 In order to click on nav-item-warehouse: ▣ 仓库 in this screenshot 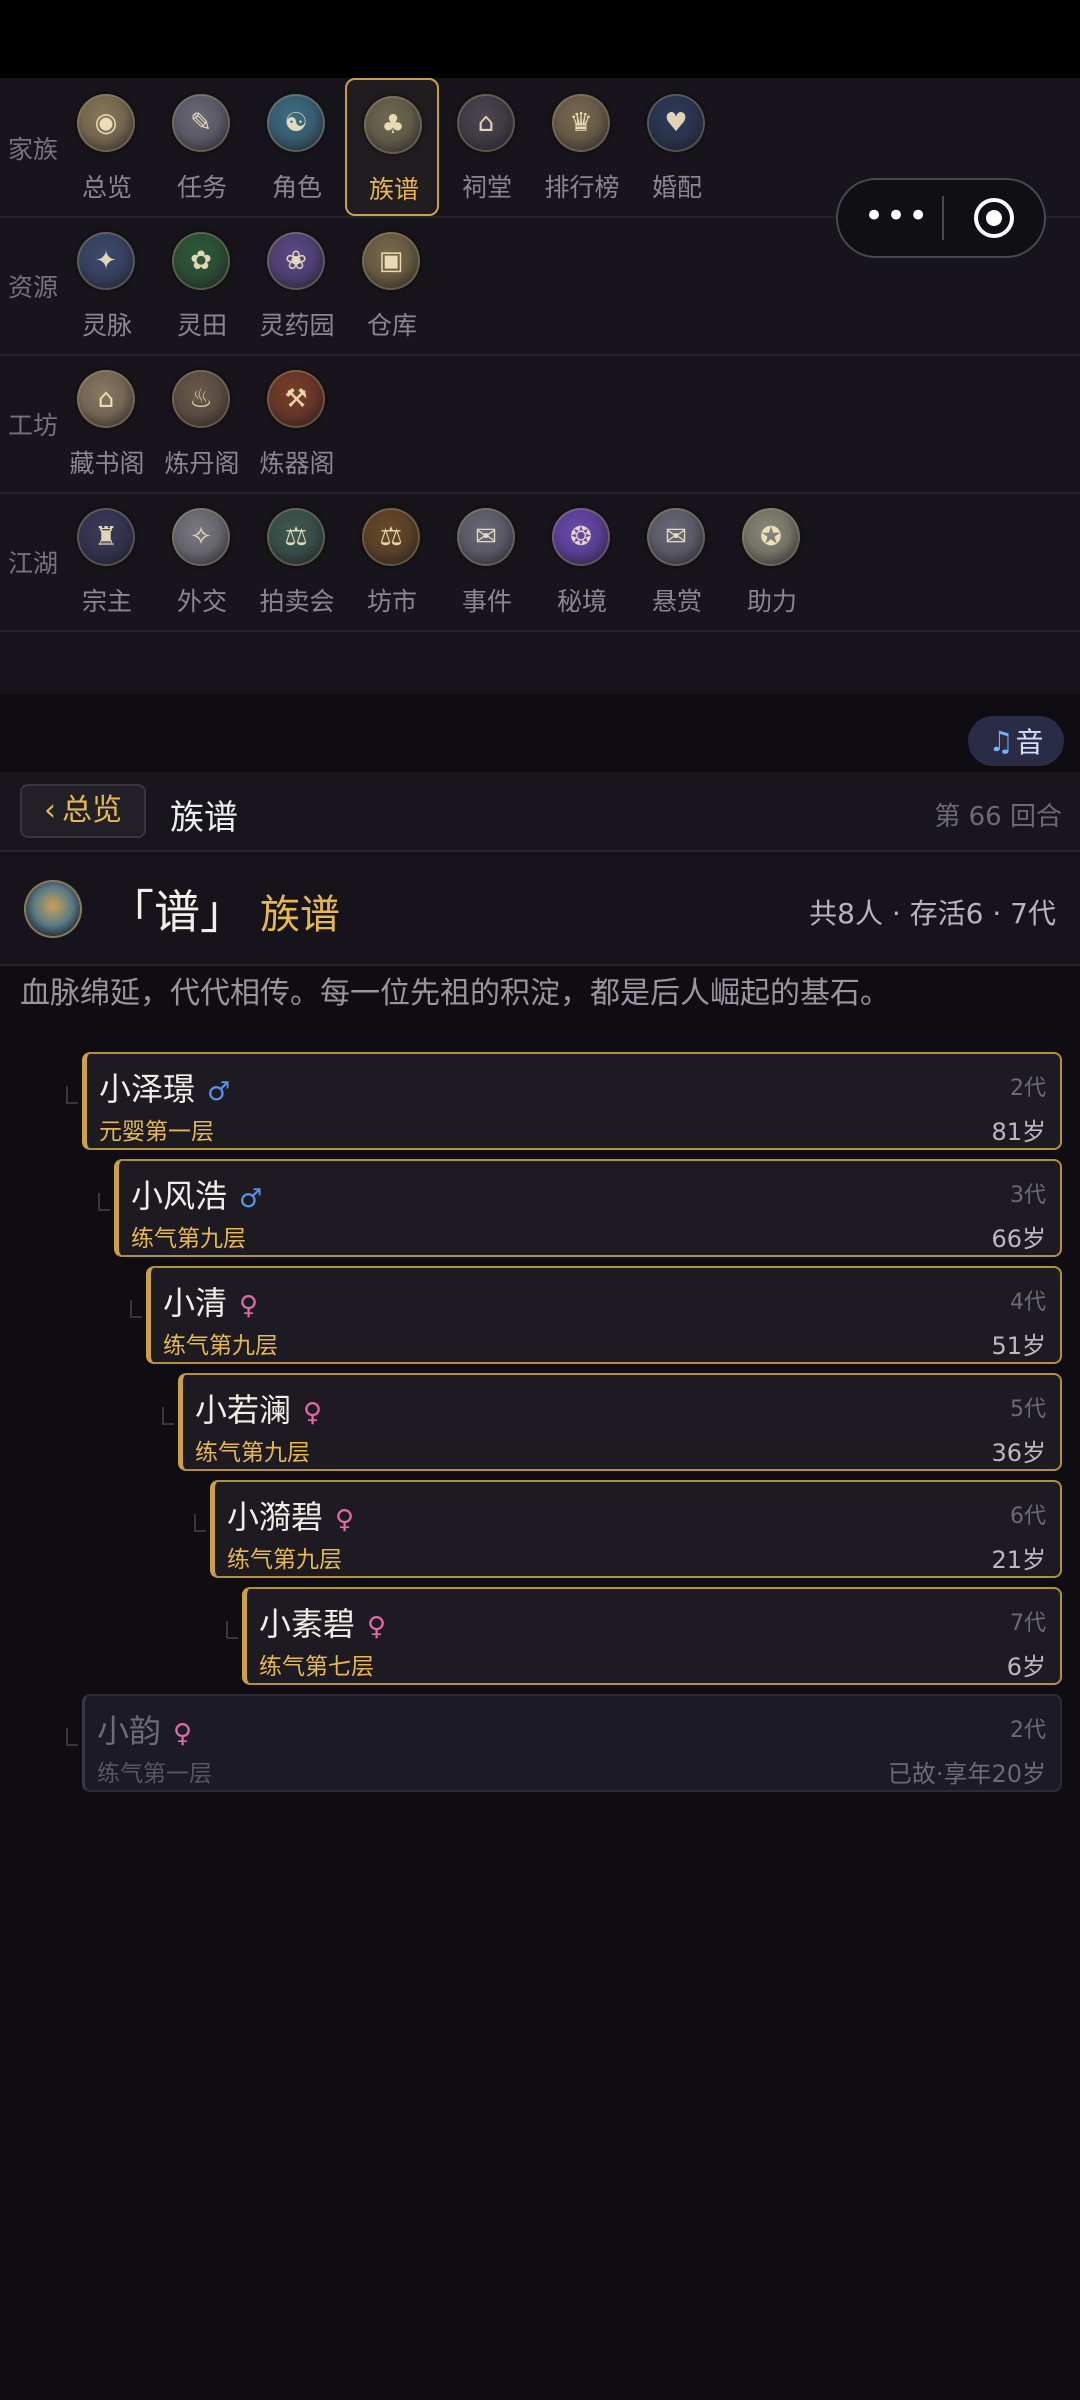, I will do `click(392, 285)`.